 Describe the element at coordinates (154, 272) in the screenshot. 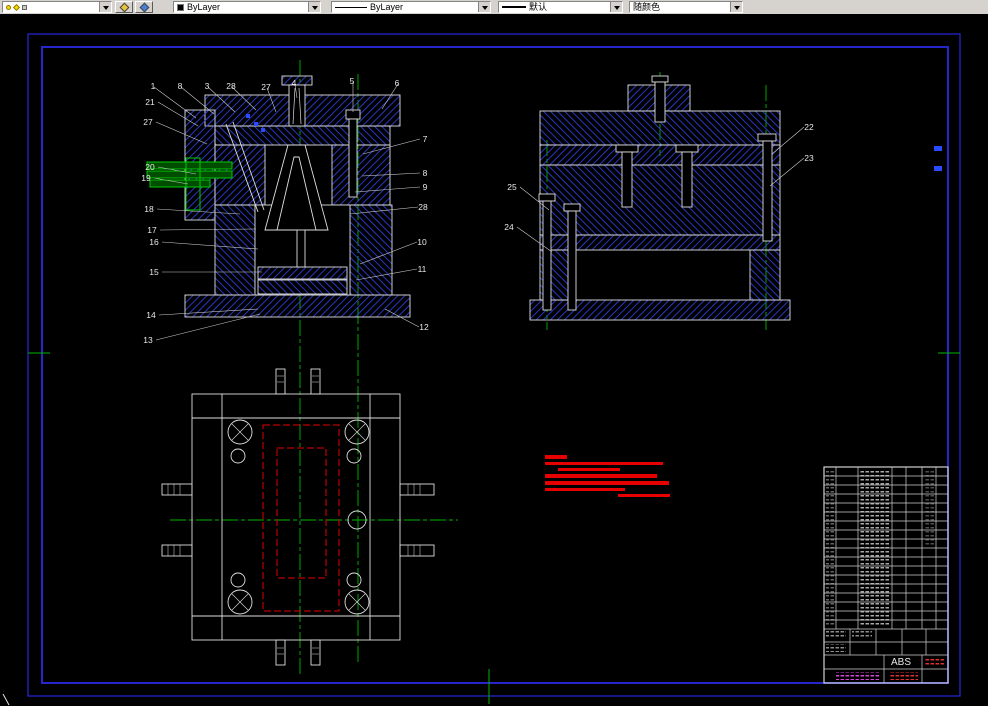

I see `callout: 15` at that location.